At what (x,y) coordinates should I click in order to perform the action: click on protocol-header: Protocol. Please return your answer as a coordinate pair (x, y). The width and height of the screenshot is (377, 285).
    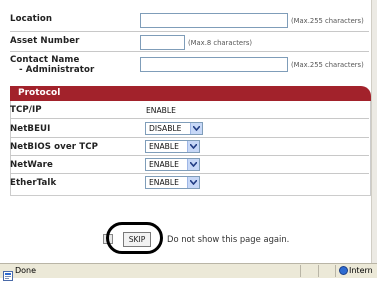
    Looking at the image, I should click on (190, 93).